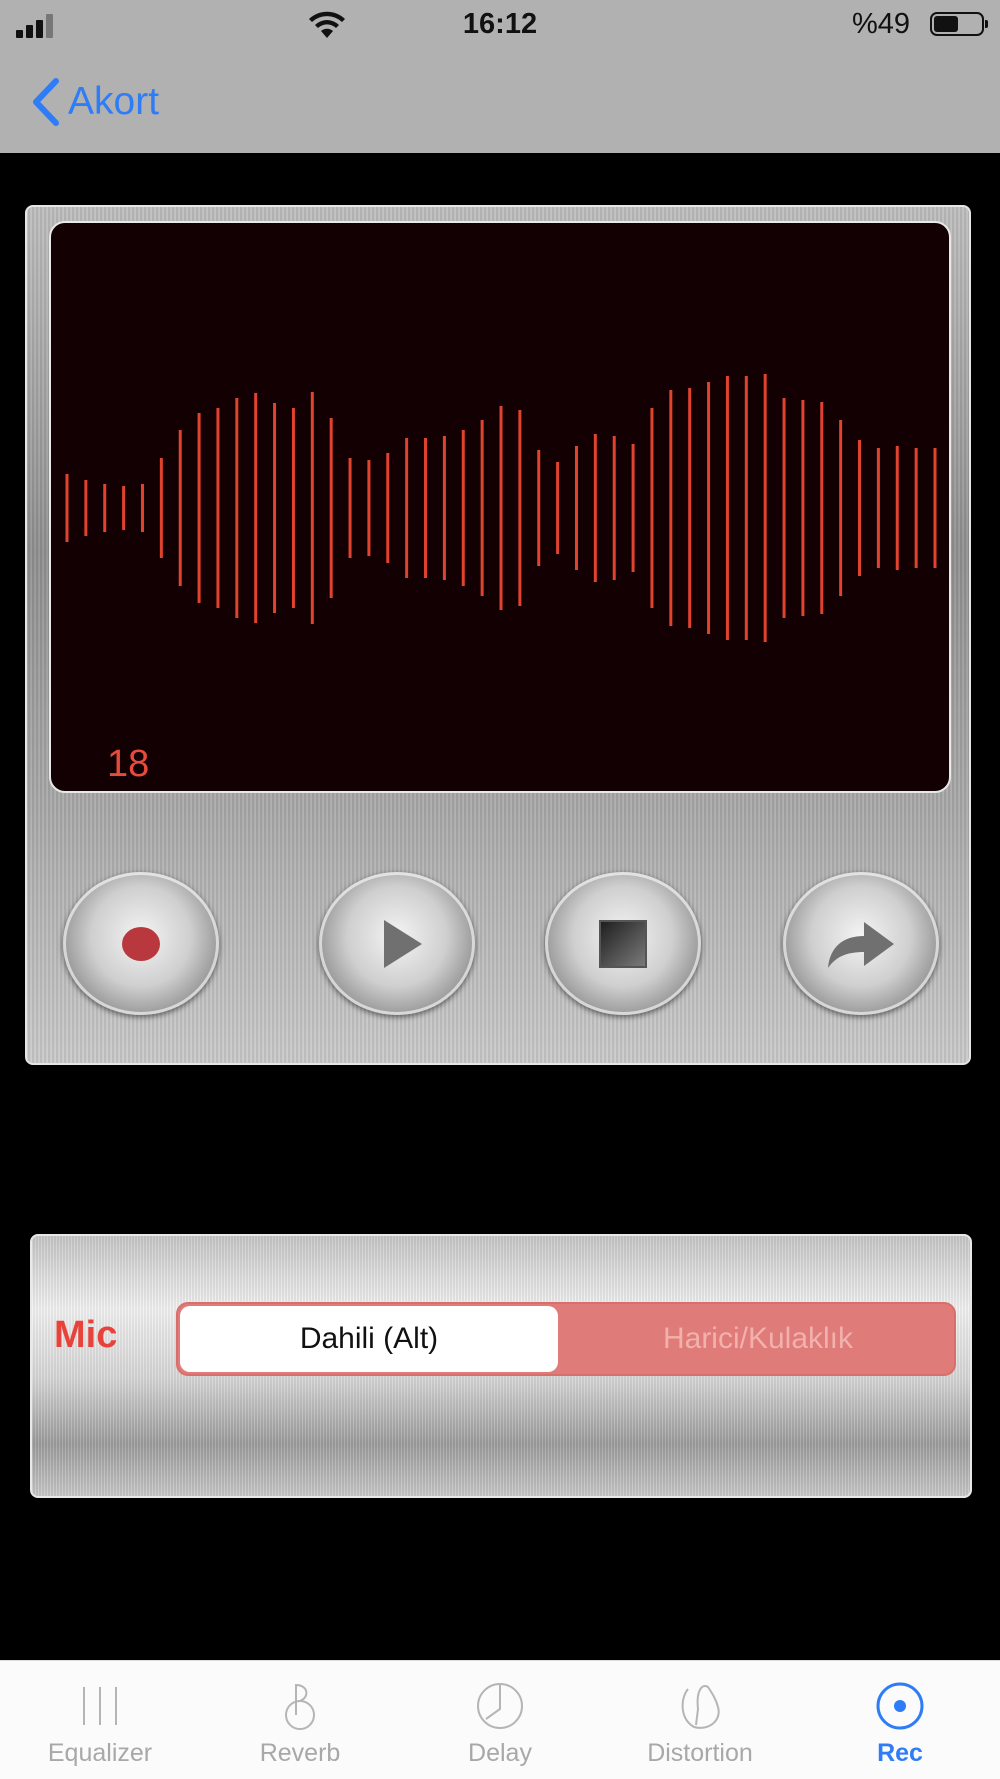  I want to click on tab-delay: Delay, so click(500, 1720).